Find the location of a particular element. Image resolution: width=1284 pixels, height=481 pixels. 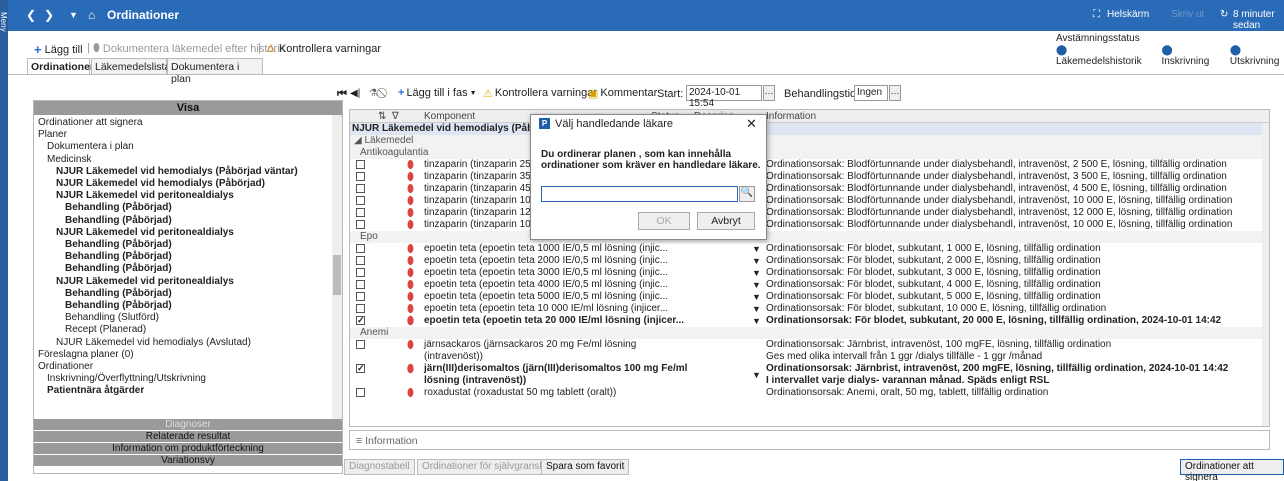

document-history-button: ⬮ Dokumentera läkemedel efter historik is located at coordinates (189, 48).